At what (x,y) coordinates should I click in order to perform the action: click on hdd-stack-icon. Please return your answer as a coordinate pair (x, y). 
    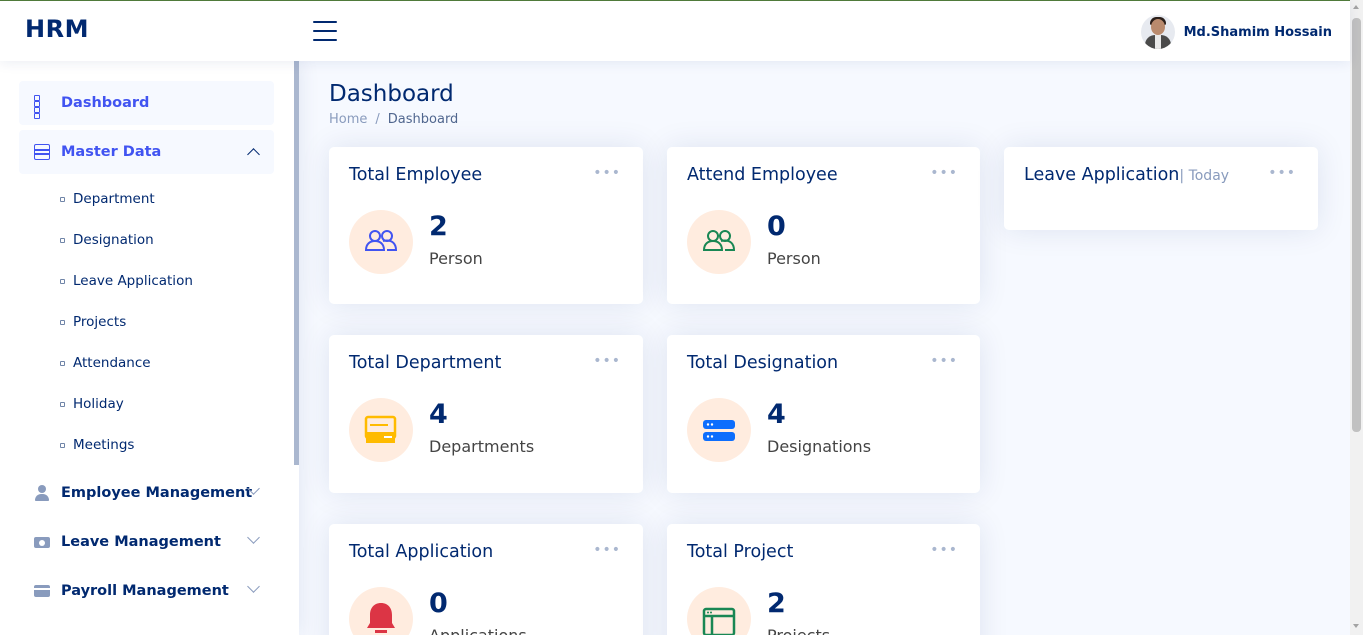
    Looking at the image, I should click on (719, 430).